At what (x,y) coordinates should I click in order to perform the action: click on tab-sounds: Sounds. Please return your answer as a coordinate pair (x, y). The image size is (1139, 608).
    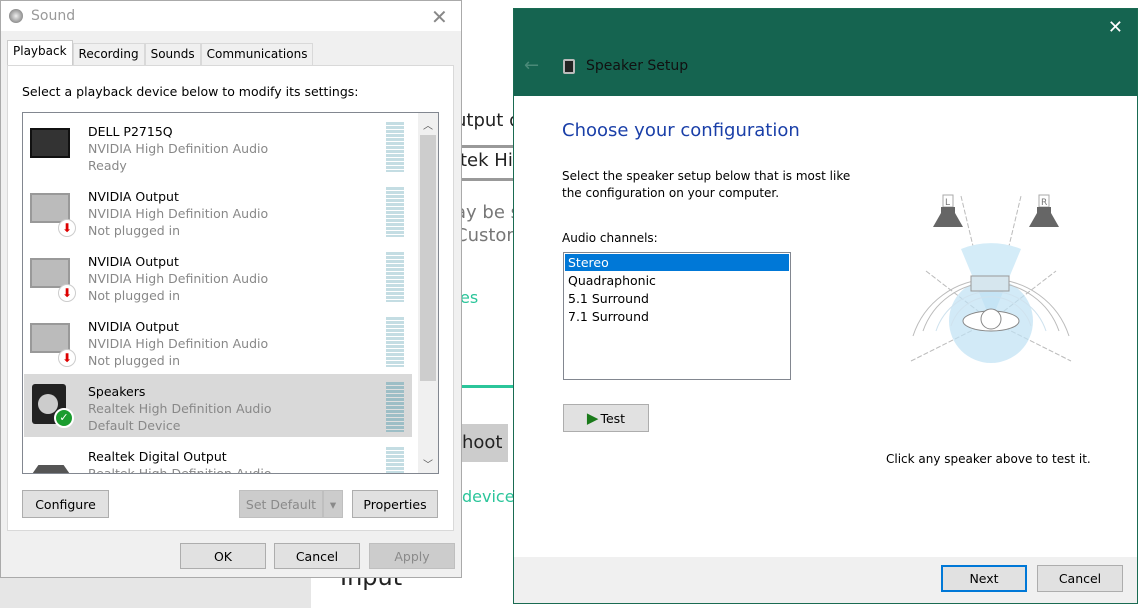
    Looking at the image, I should click on (172, 54).